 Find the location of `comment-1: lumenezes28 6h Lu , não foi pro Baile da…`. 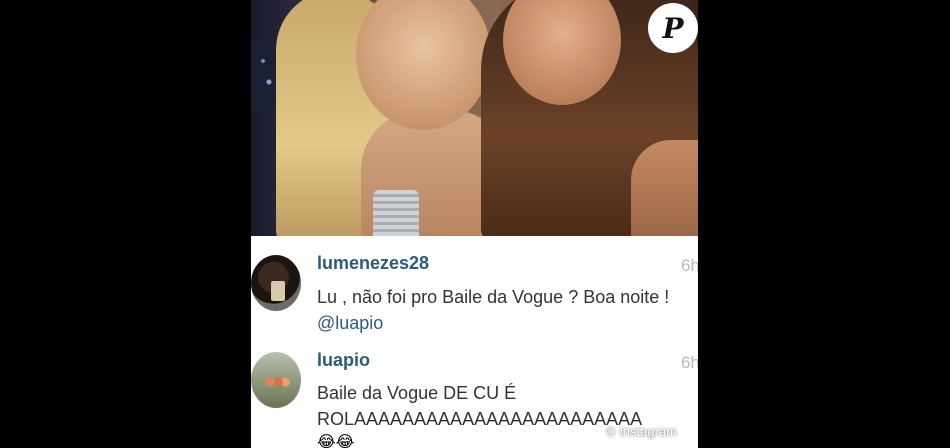

comment-1: lumenezes28 6h Lu , não foi pro Baile da… is located at coordinates (474, 284).